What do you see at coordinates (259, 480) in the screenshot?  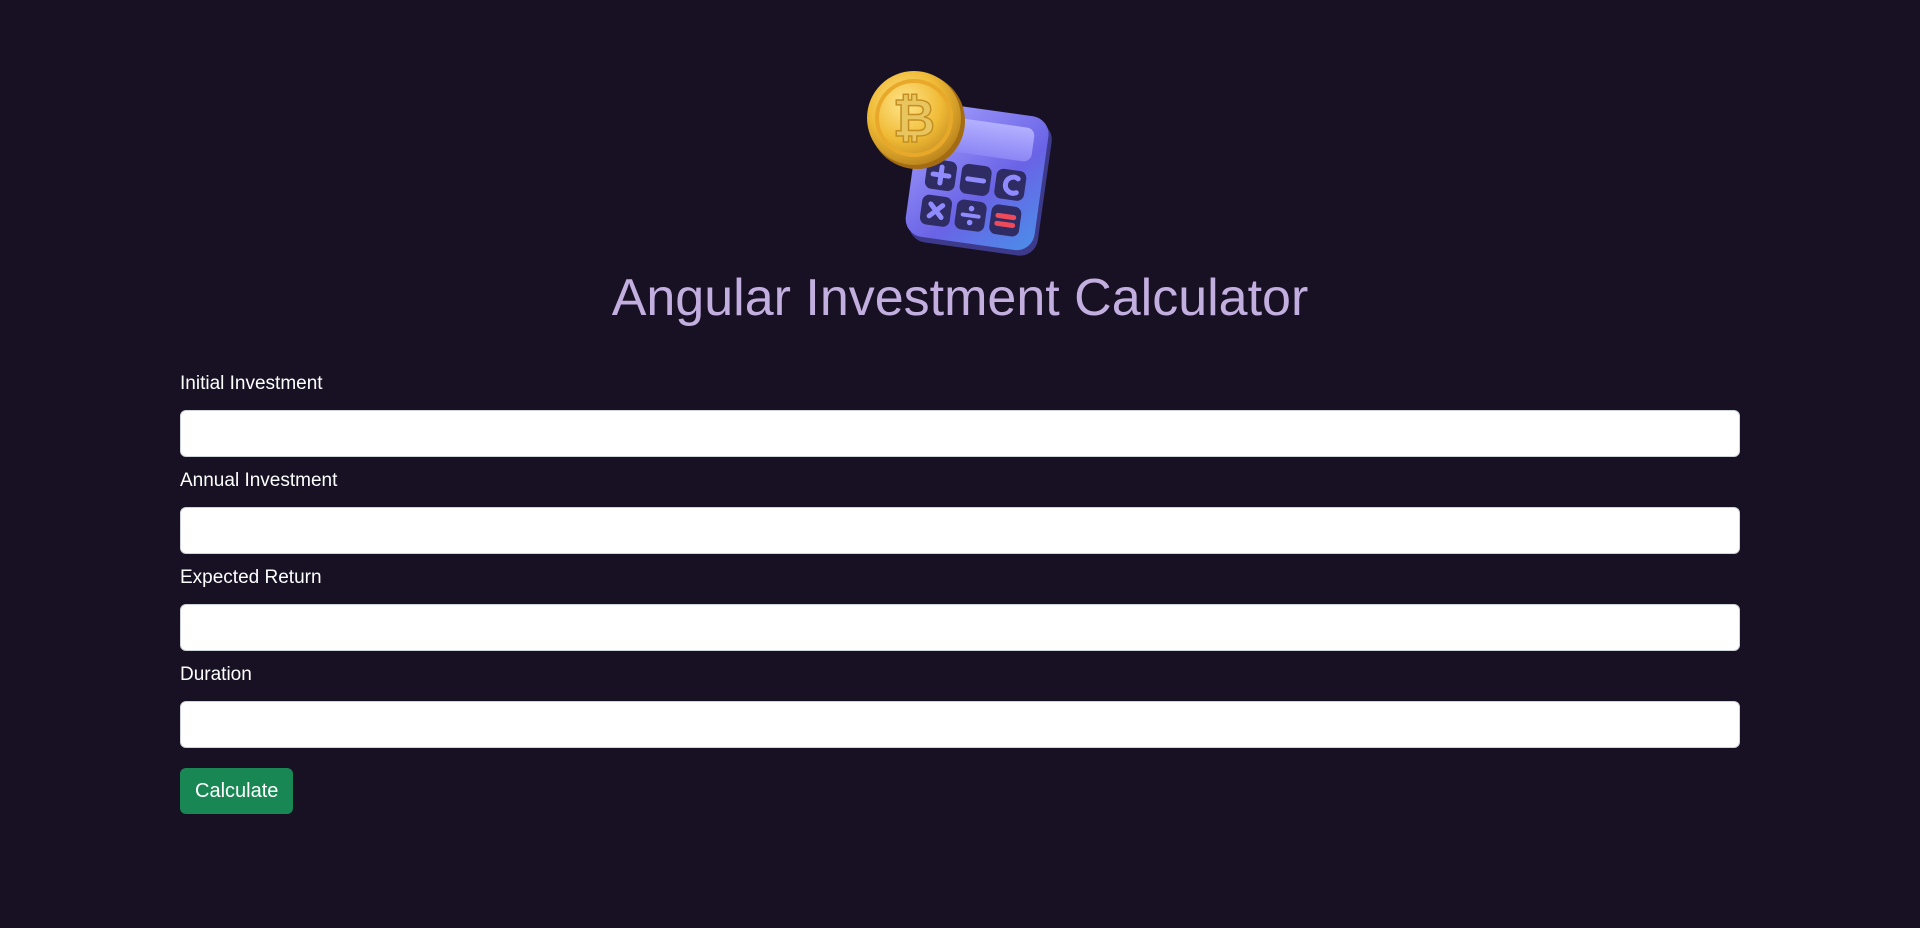 I see `annual-investment-label: Annual Investment` at bounding box center [259, 480].